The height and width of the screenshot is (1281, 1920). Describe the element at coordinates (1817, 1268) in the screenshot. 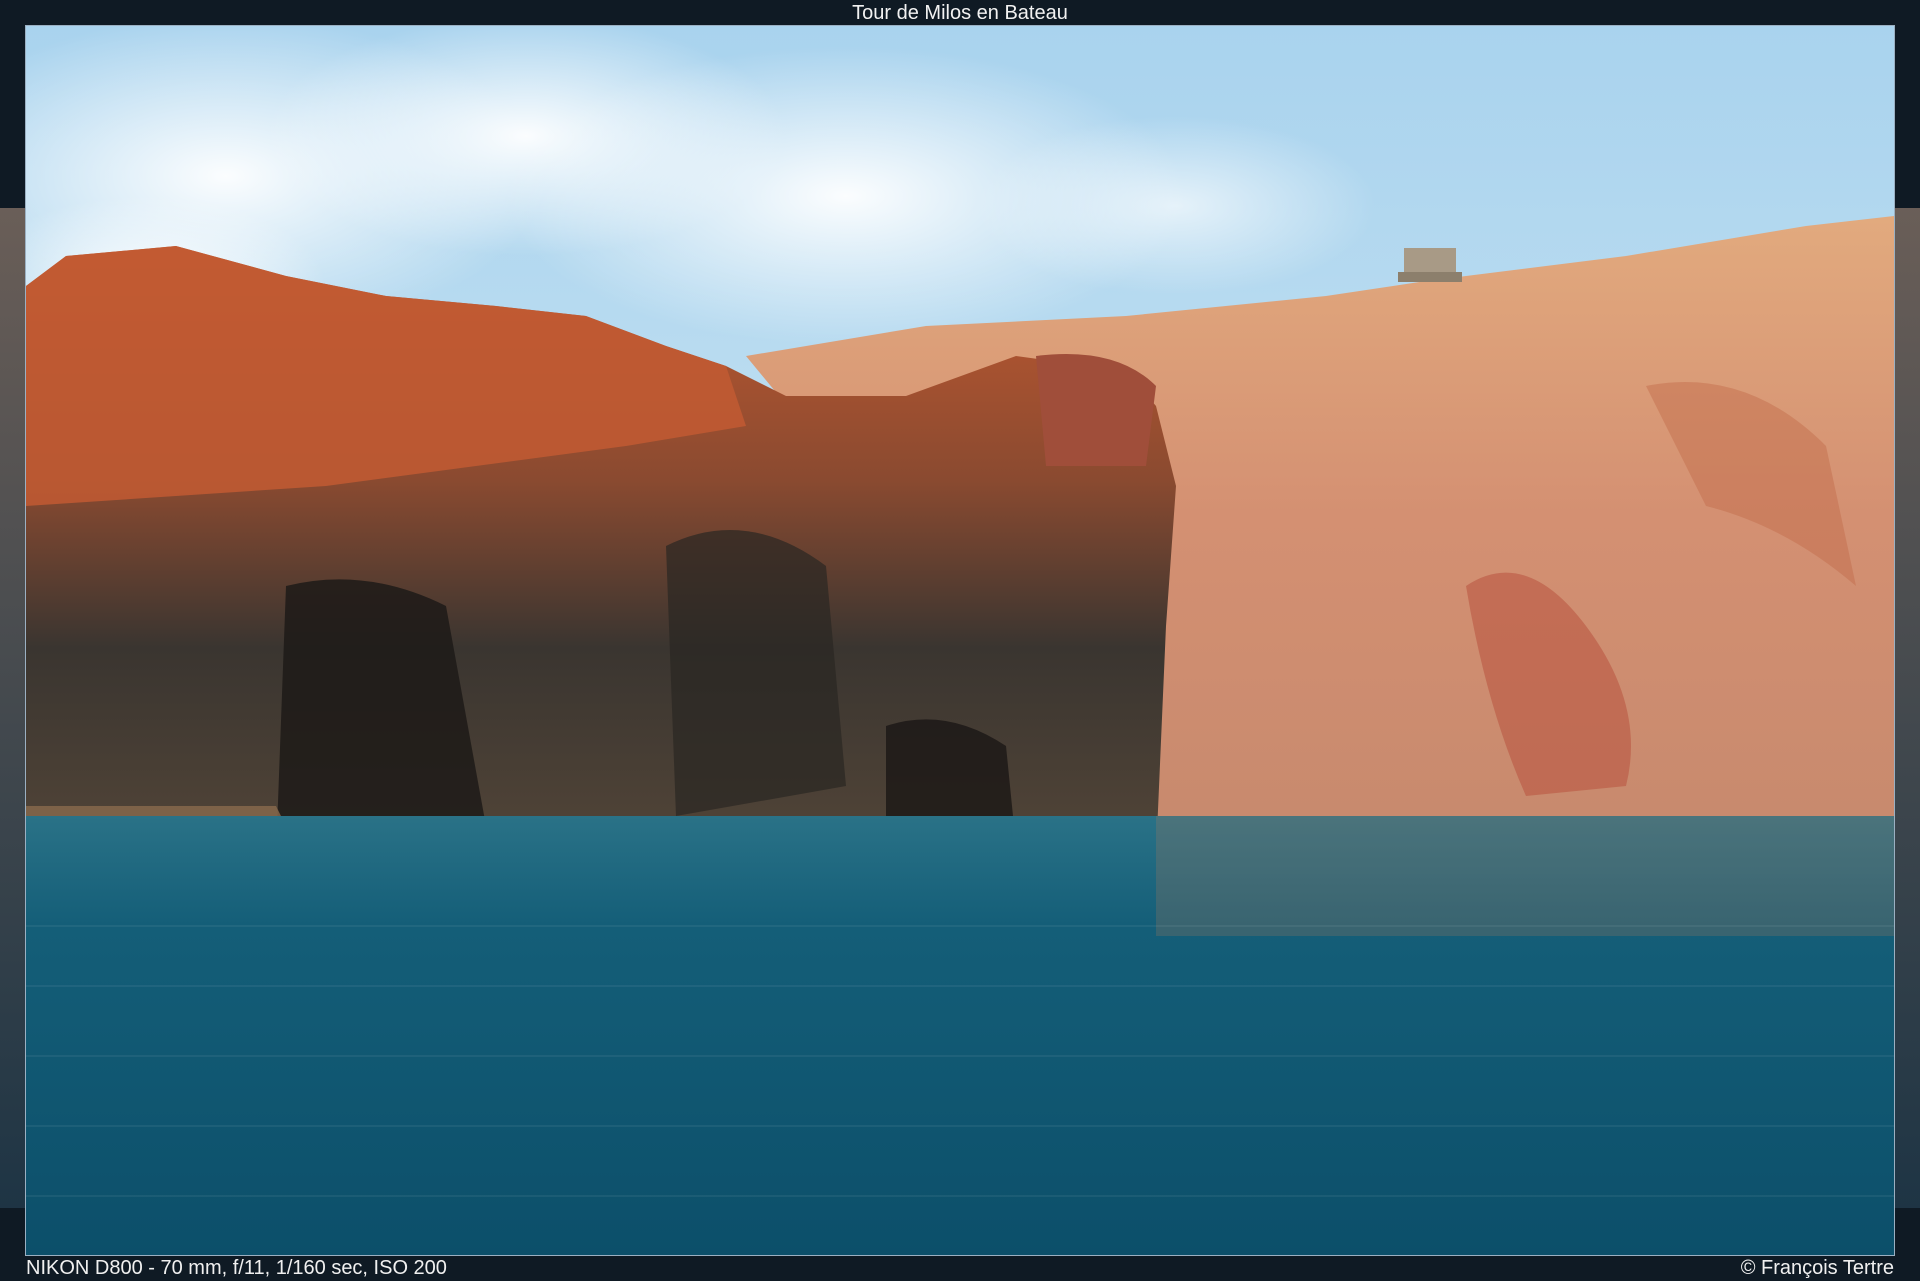

I see `copyright-caption: © François Tertre` at that location.